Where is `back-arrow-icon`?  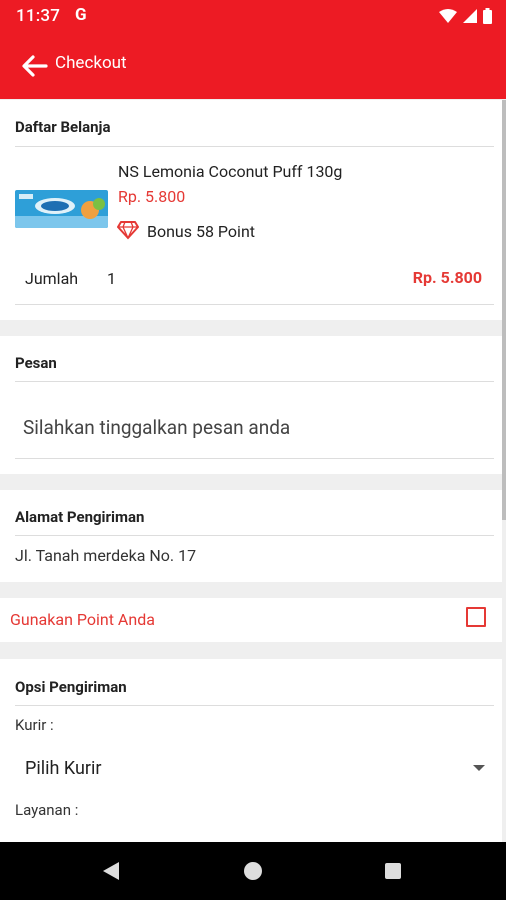 back-arrow-icon is located at coordinates (34, 66).